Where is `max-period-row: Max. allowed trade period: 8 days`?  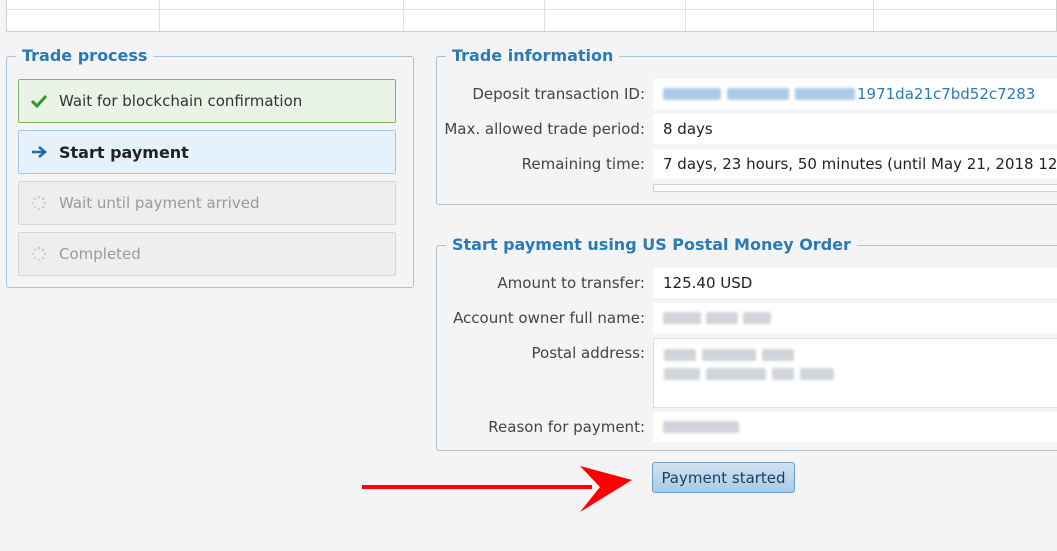
max-period-row: Max. allowed trade period: 8 days is located at coordinates (747, 129).